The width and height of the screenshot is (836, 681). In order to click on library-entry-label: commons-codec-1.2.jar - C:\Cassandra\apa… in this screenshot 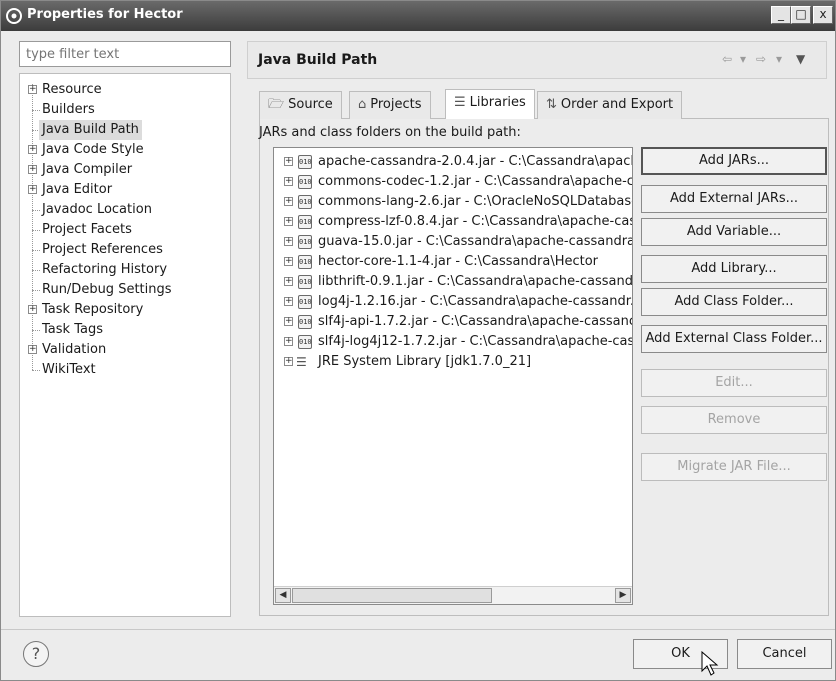, I will do `click(475, 181)`.